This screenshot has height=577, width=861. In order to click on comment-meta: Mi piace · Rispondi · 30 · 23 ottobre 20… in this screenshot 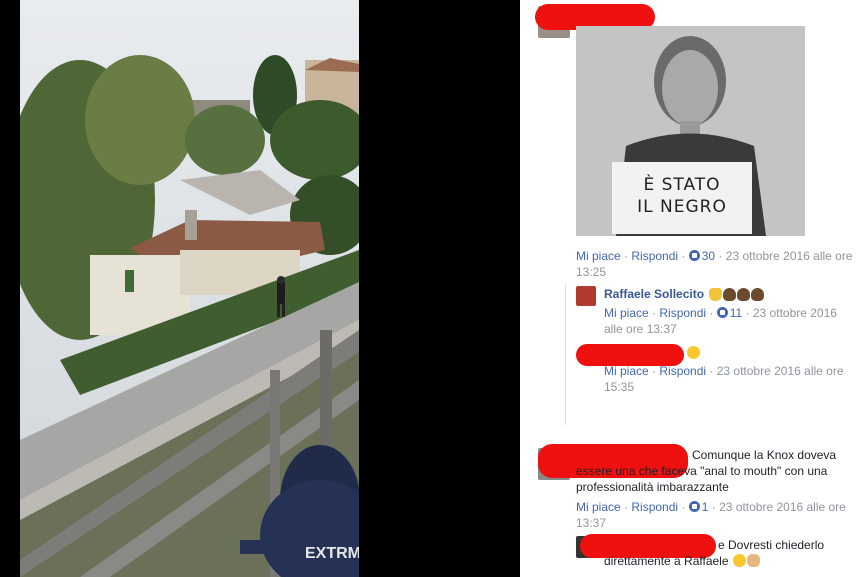, I will do `click(714, 264)`.